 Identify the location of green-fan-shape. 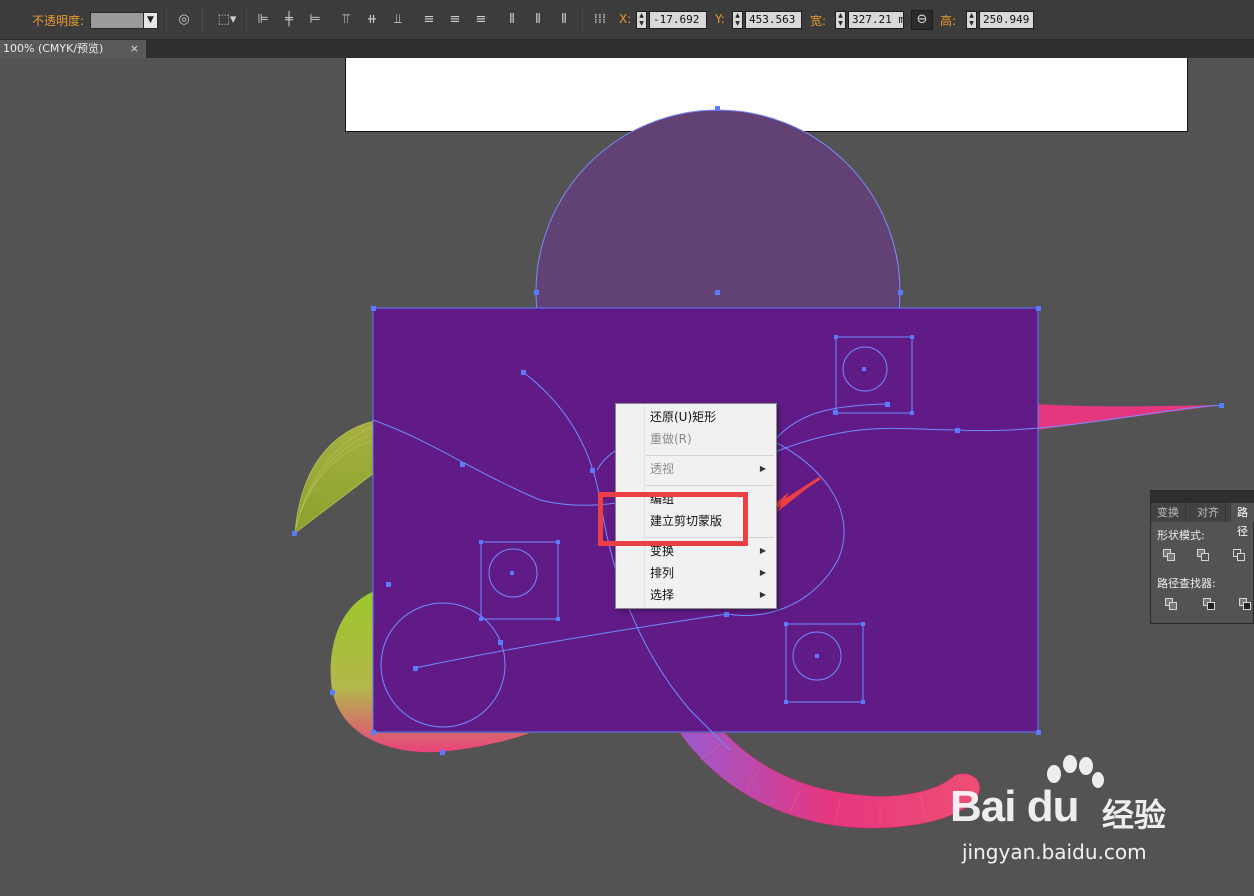
(336, 476).